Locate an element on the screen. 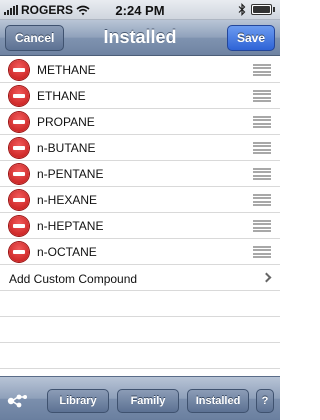 The image size is (320, 420). compound-name: PROPANE is located at coordinates (66, 122).